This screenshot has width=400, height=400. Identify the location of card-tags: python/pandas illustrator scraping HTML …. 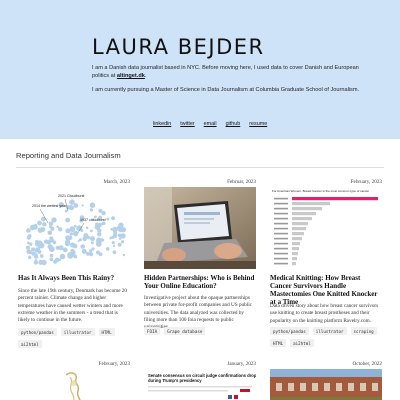
(326, 337).